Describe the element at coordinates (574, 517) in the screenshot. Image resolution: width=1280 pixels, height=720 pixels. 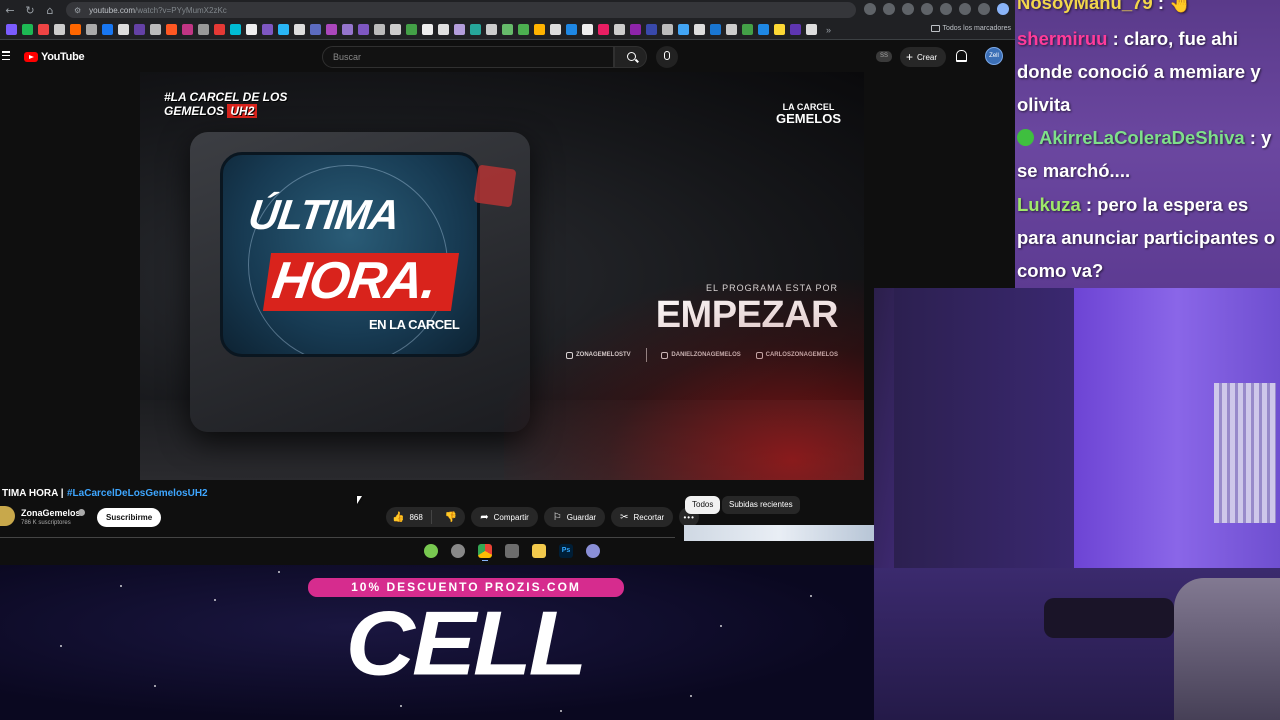
I see `save-button: ⚐ Guardar` at that location.